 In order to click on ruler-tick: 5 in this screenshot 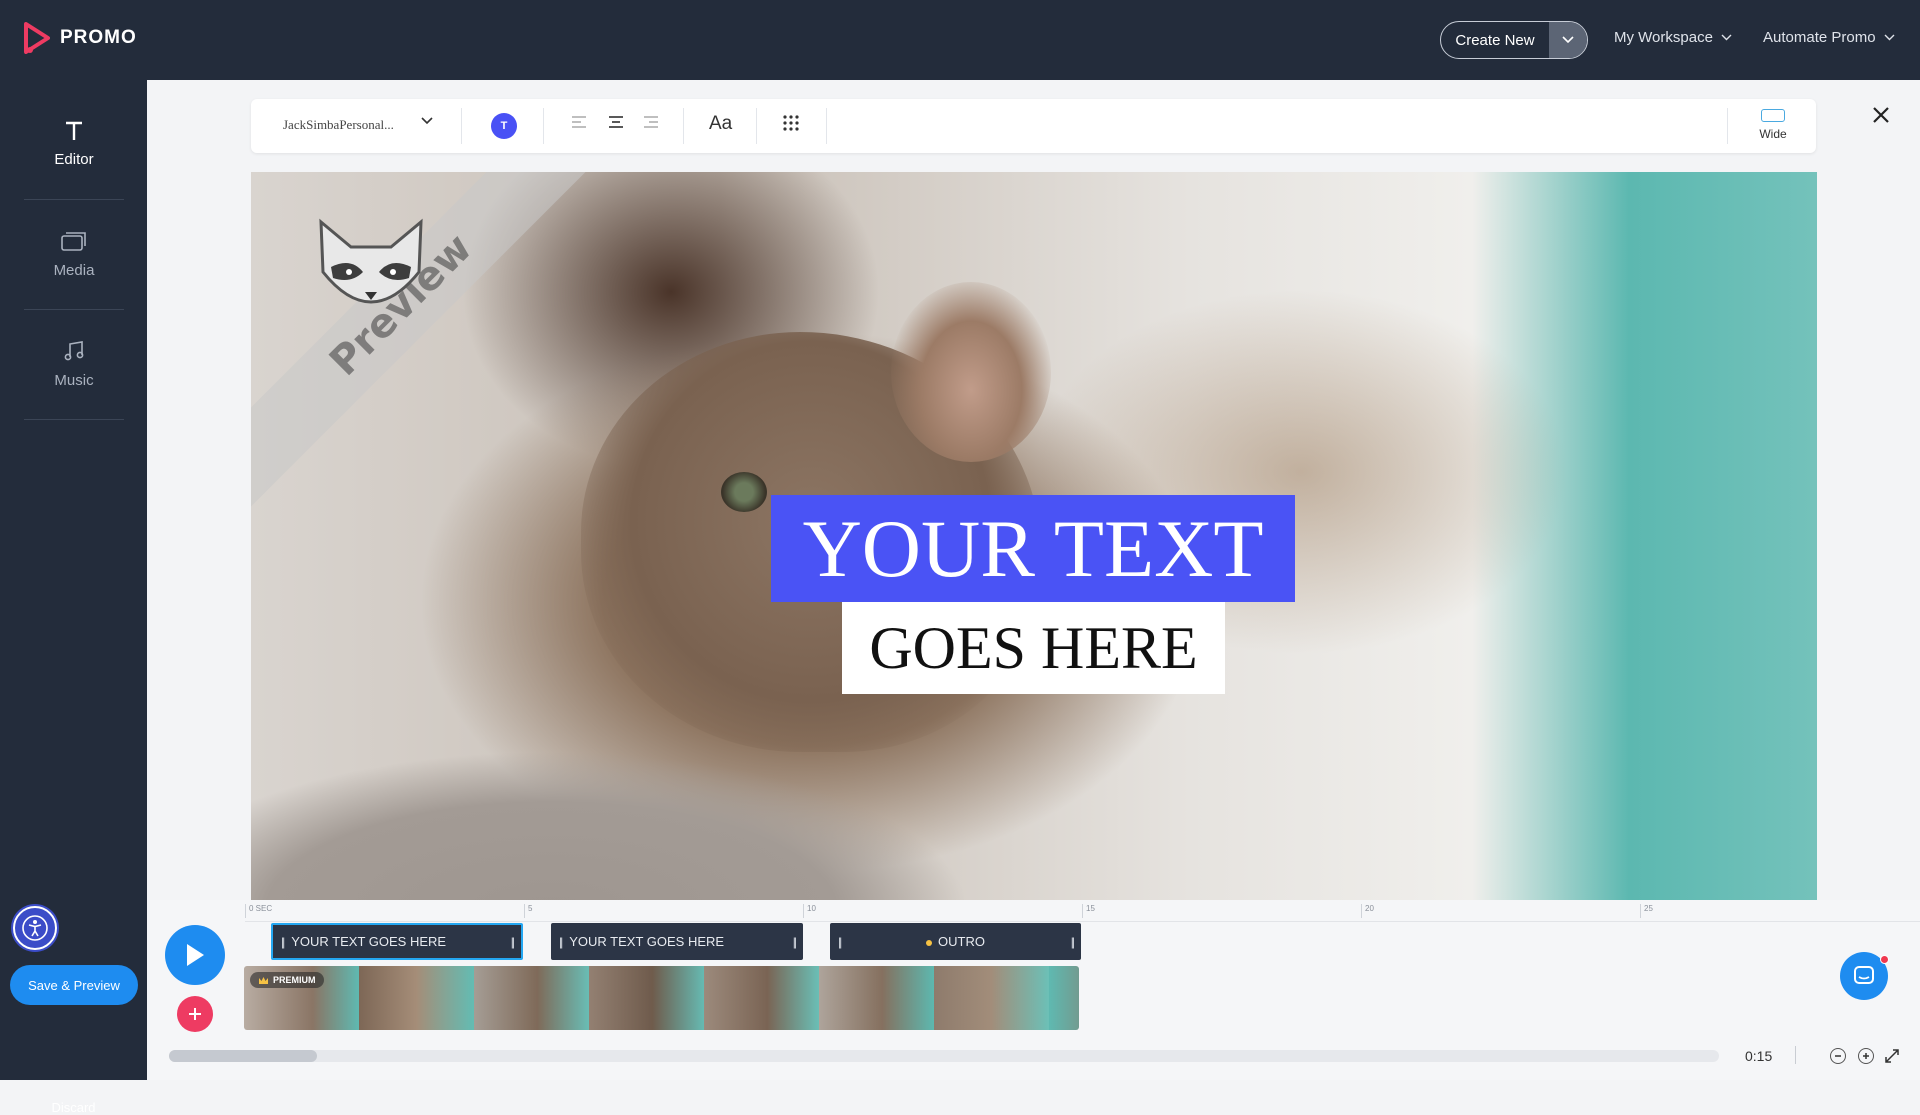, I will do `click(528, 911)`.